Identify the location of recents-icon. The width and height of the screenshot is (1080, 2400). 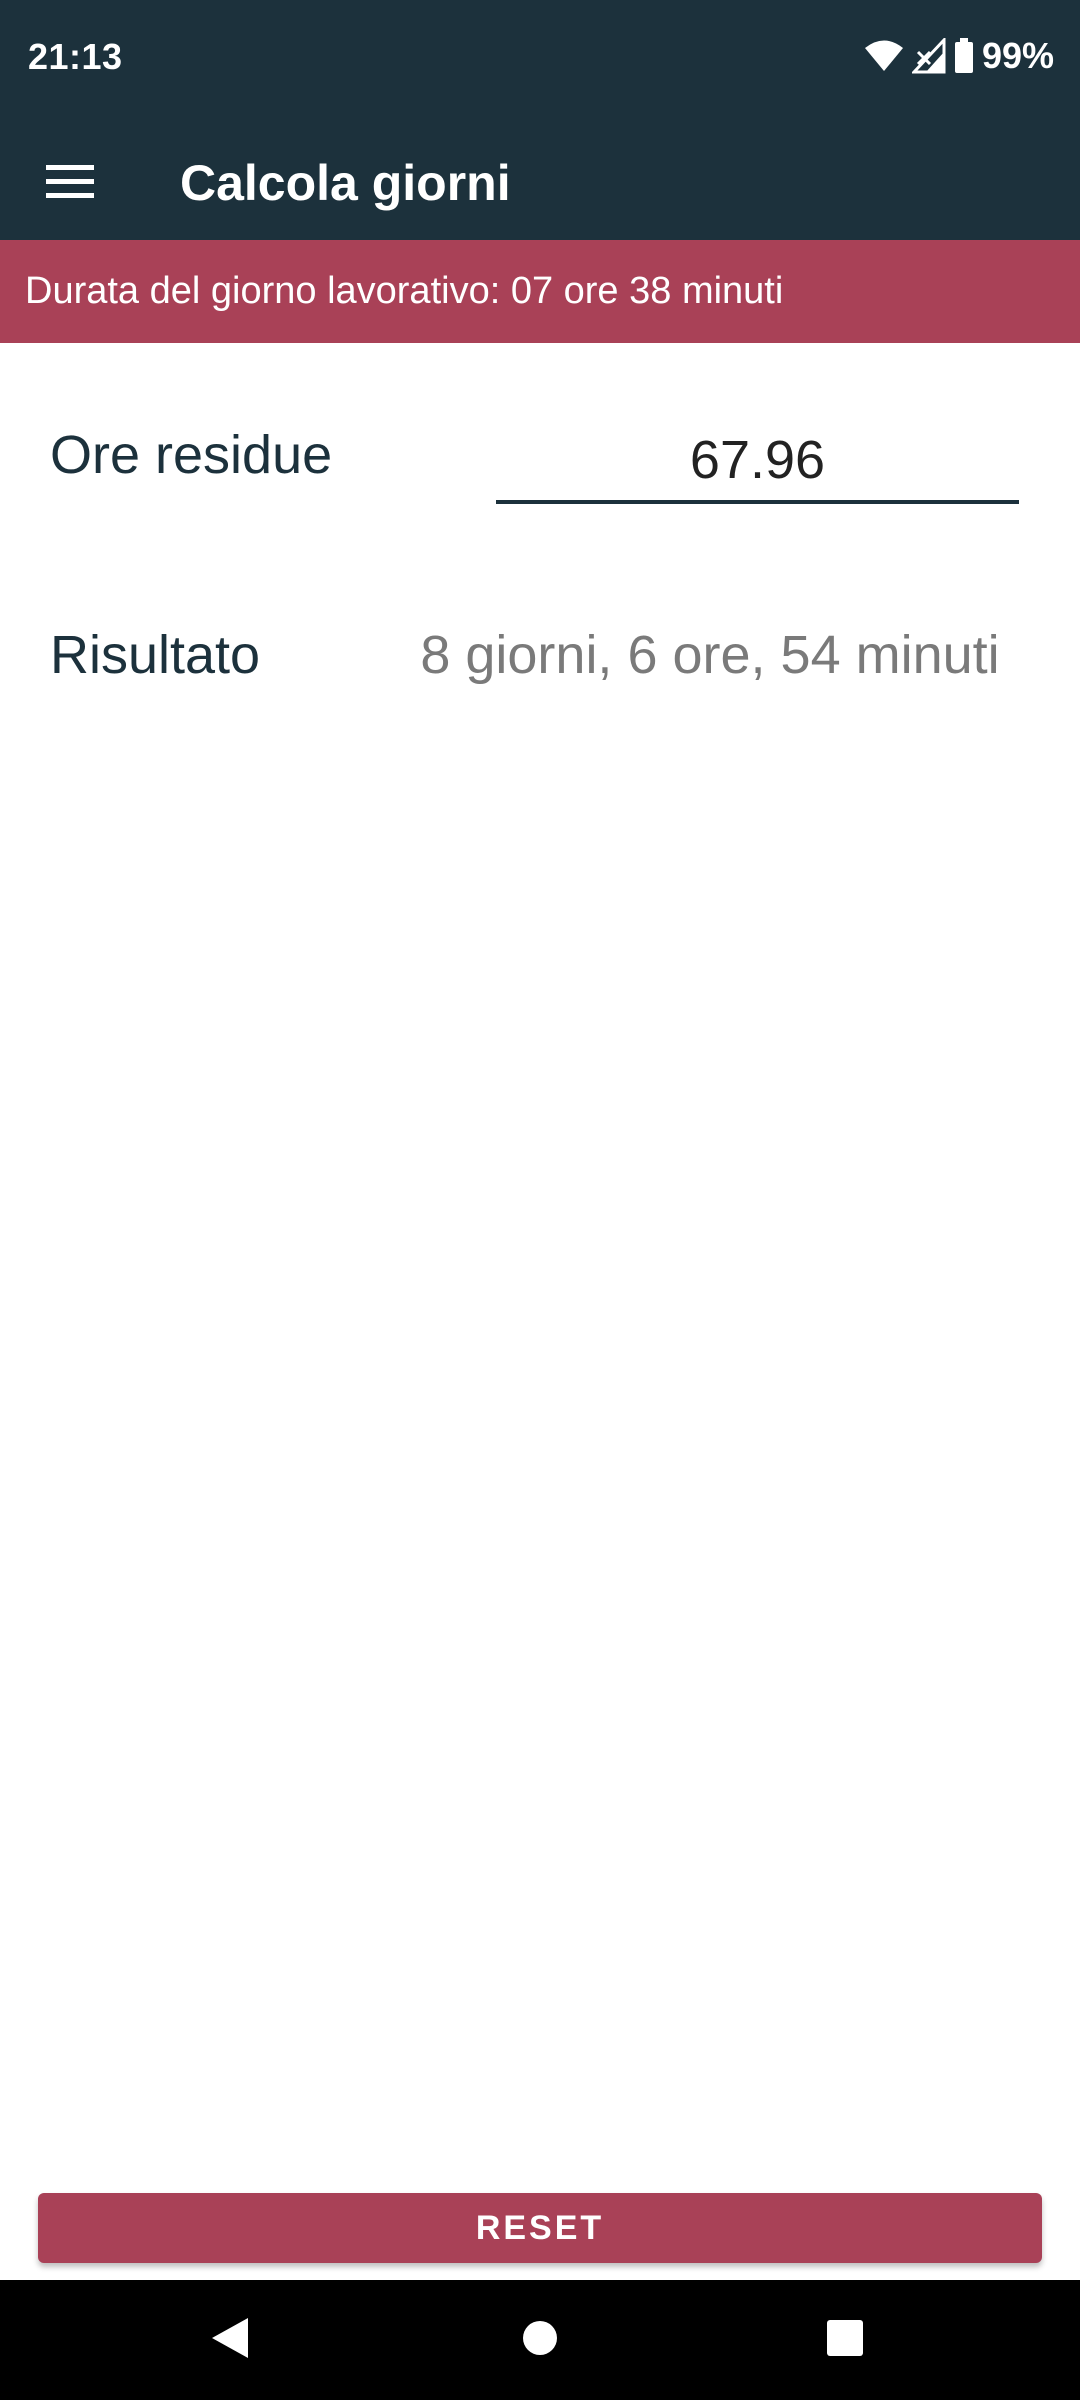
(845, 2340).